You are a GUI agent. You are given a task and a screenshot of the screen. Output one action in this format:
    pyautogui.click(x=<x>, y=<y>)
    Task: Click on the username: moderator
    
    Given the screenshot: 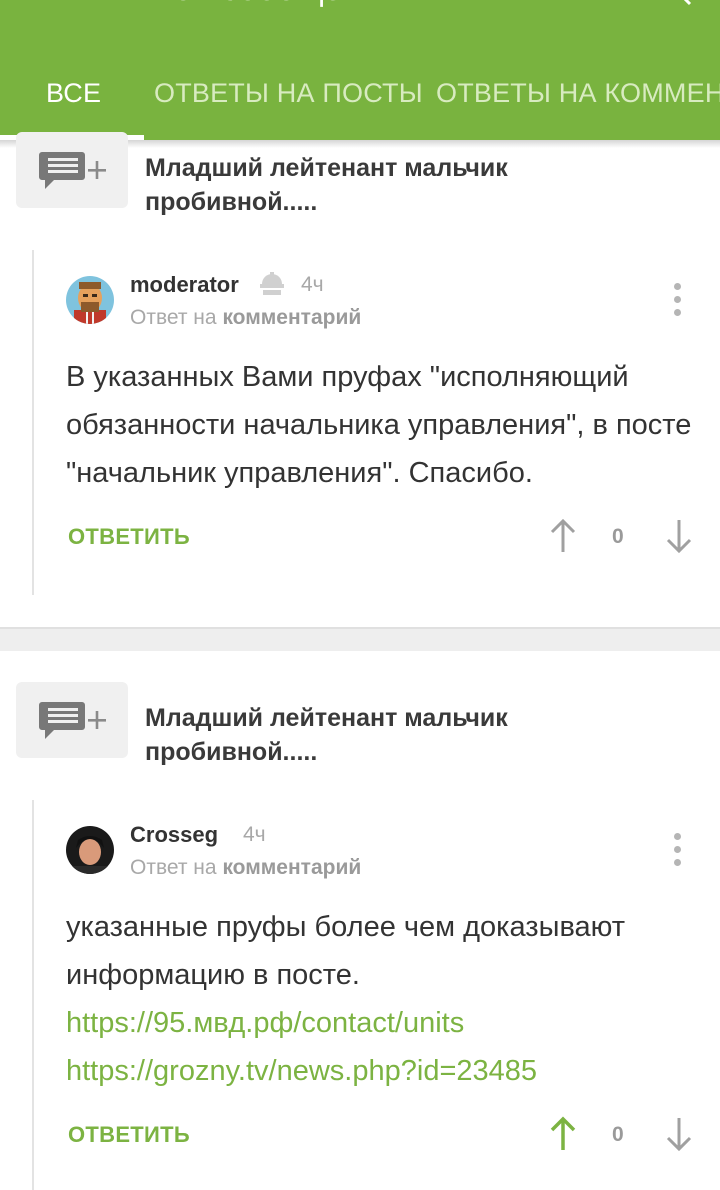 What is the action you would take?
    pyautogui.click(x=184, y=285)
    